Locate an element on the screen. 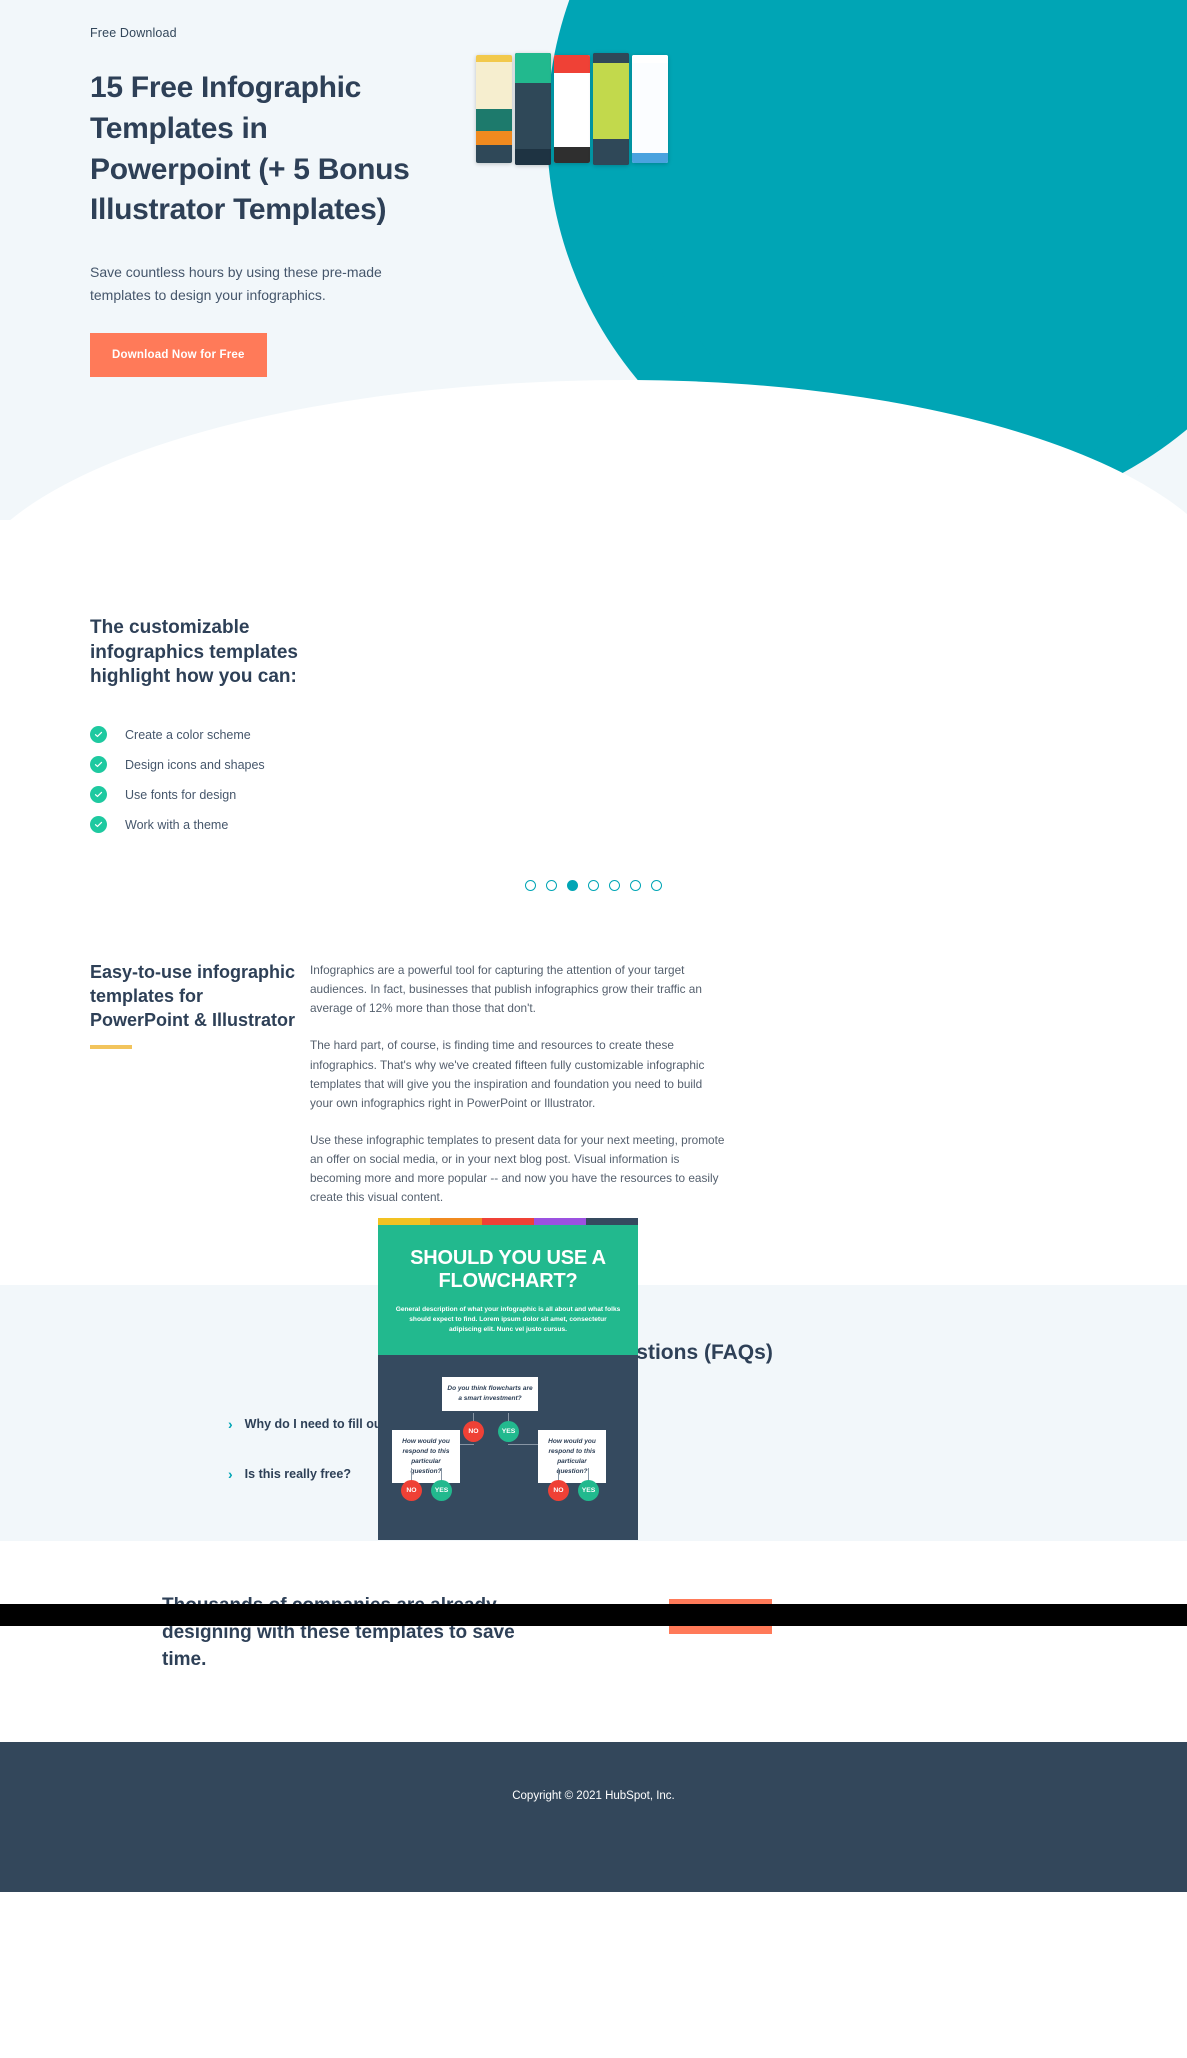 This screenshot has height=2058, width=1187. list-item: Use fonts for design is located at coordinates (215, 795).